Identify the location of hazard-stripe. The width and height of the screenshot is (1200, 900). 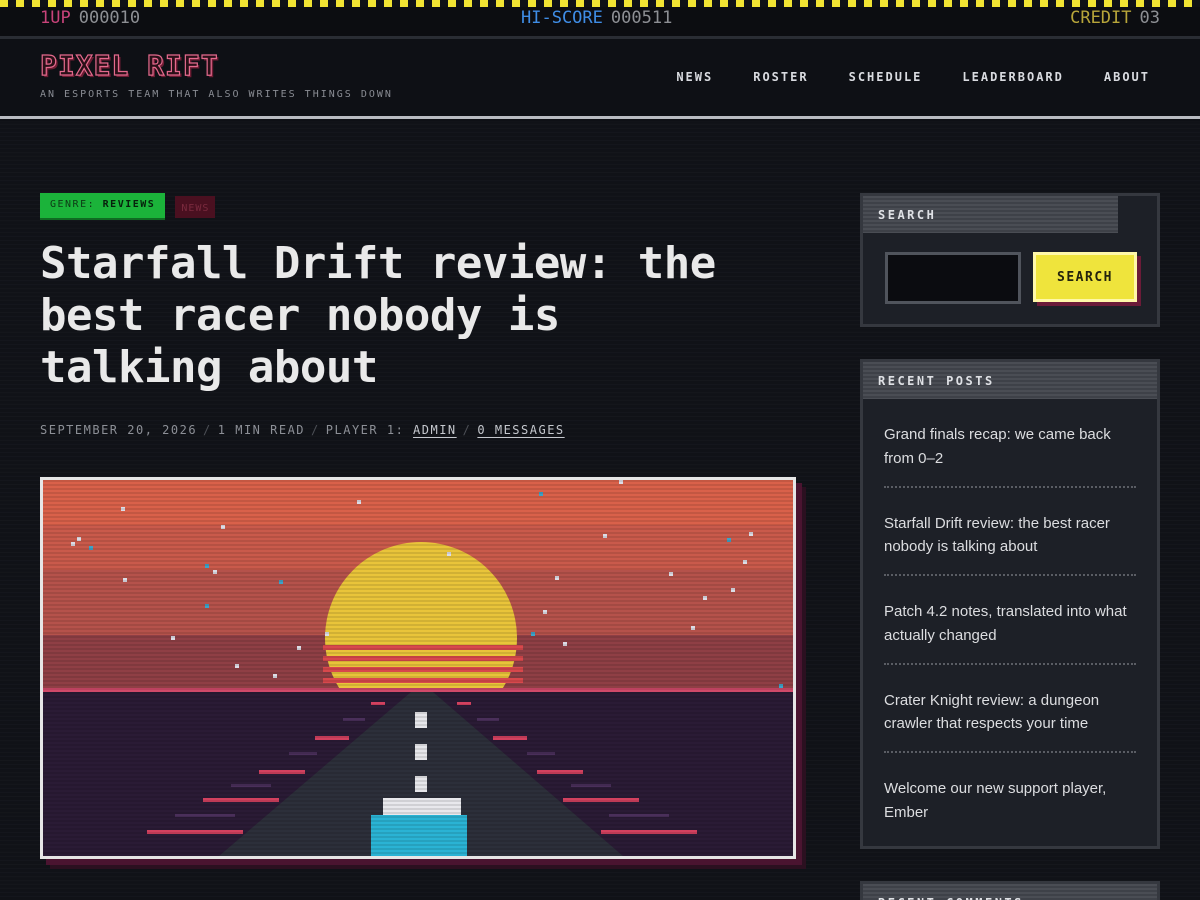
(600, 3).